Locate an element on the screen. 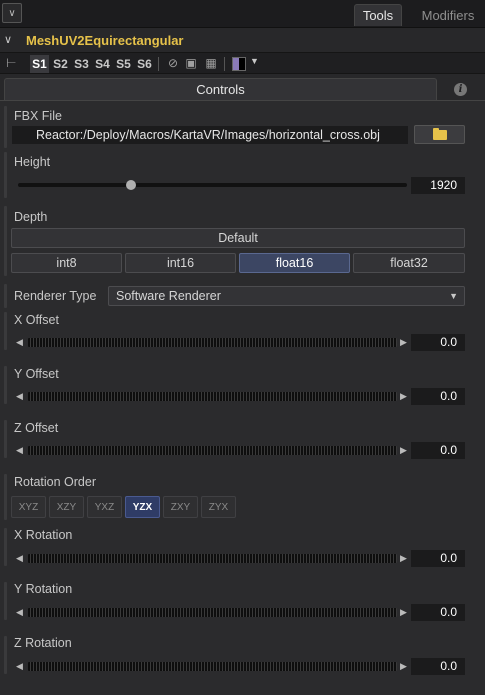 This screenshot has width=485, height=695. rotation-order-yzx-button: YZX is located at coordinates (142, 507).